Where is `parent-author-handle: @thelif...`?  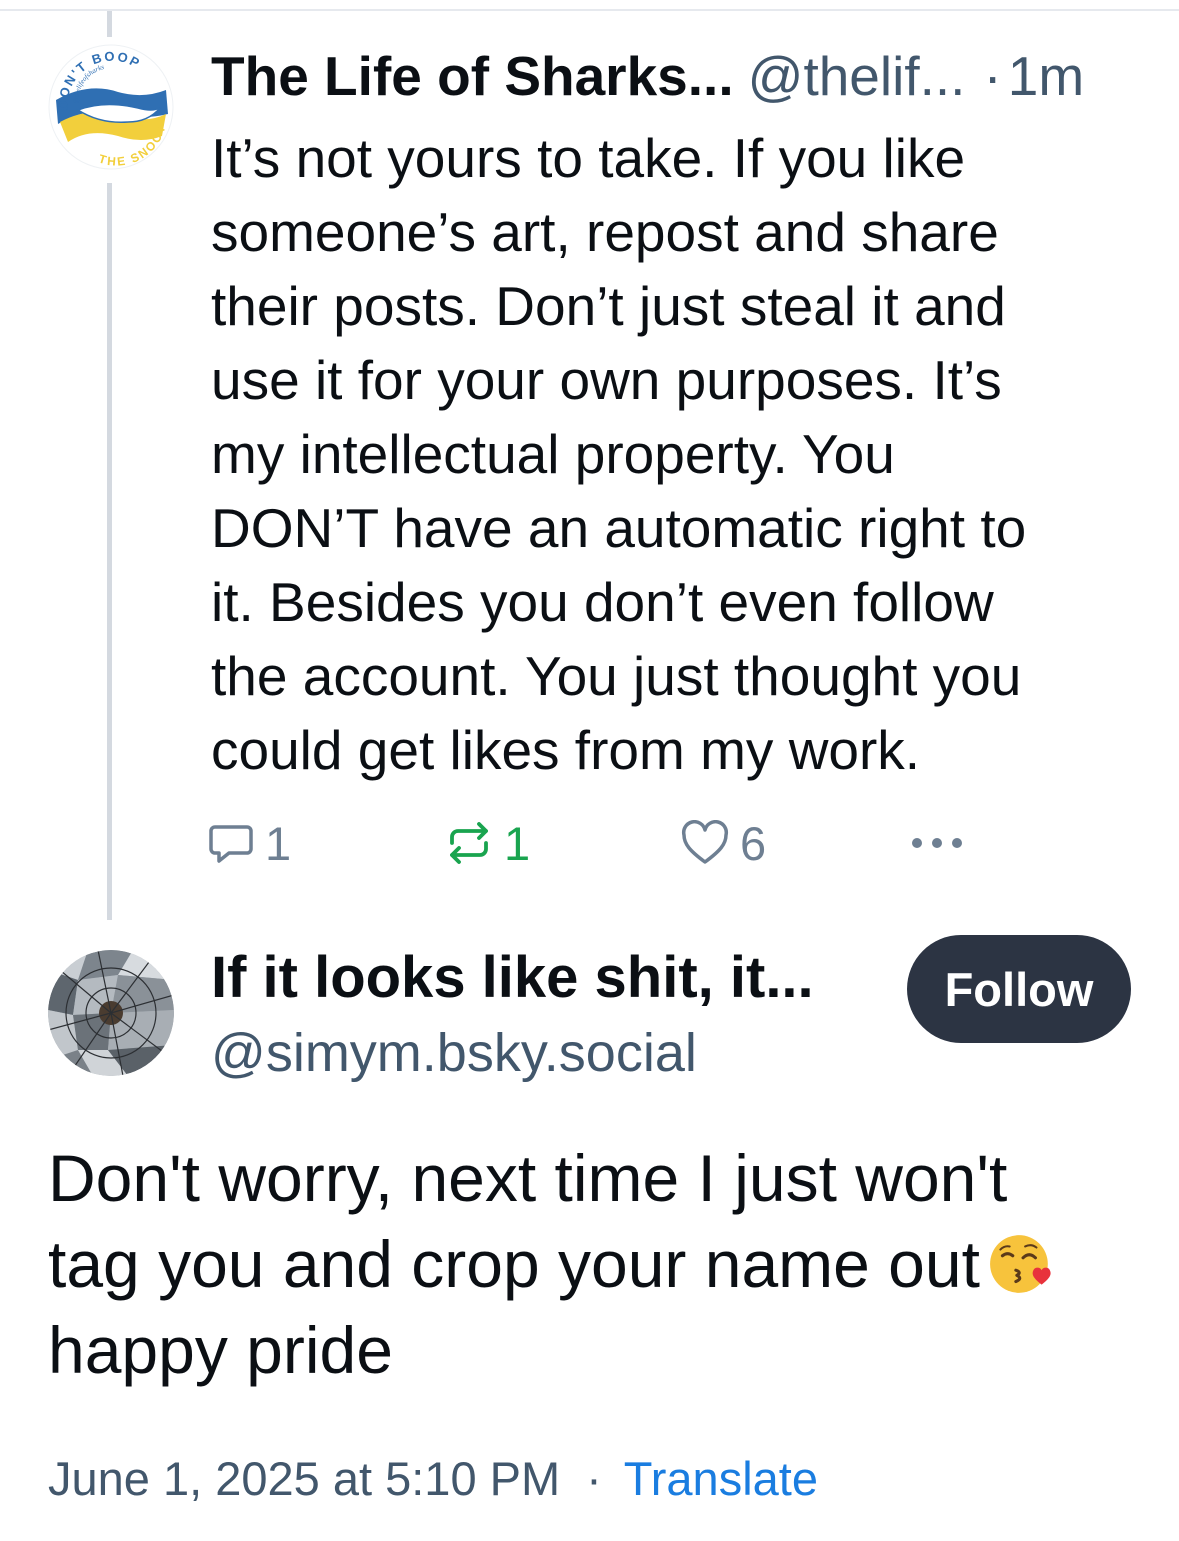
parent-author-handle: @thelif... is located at coordinates (857, 76).